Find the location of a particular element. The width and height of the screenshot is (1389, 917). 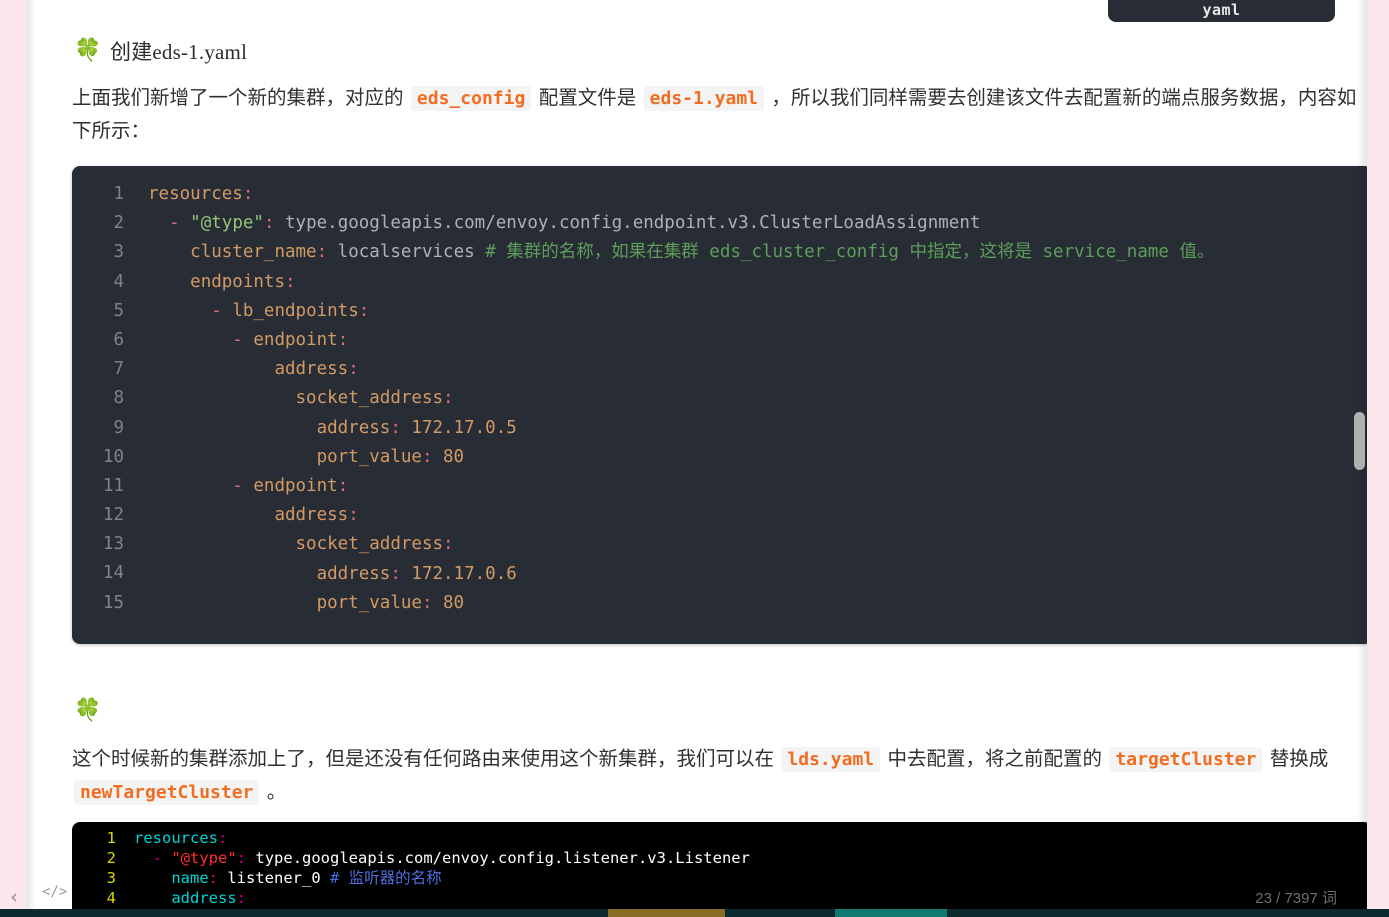

inline-code-target-cluster: targetCluster is located at coordinates (1186, 759).